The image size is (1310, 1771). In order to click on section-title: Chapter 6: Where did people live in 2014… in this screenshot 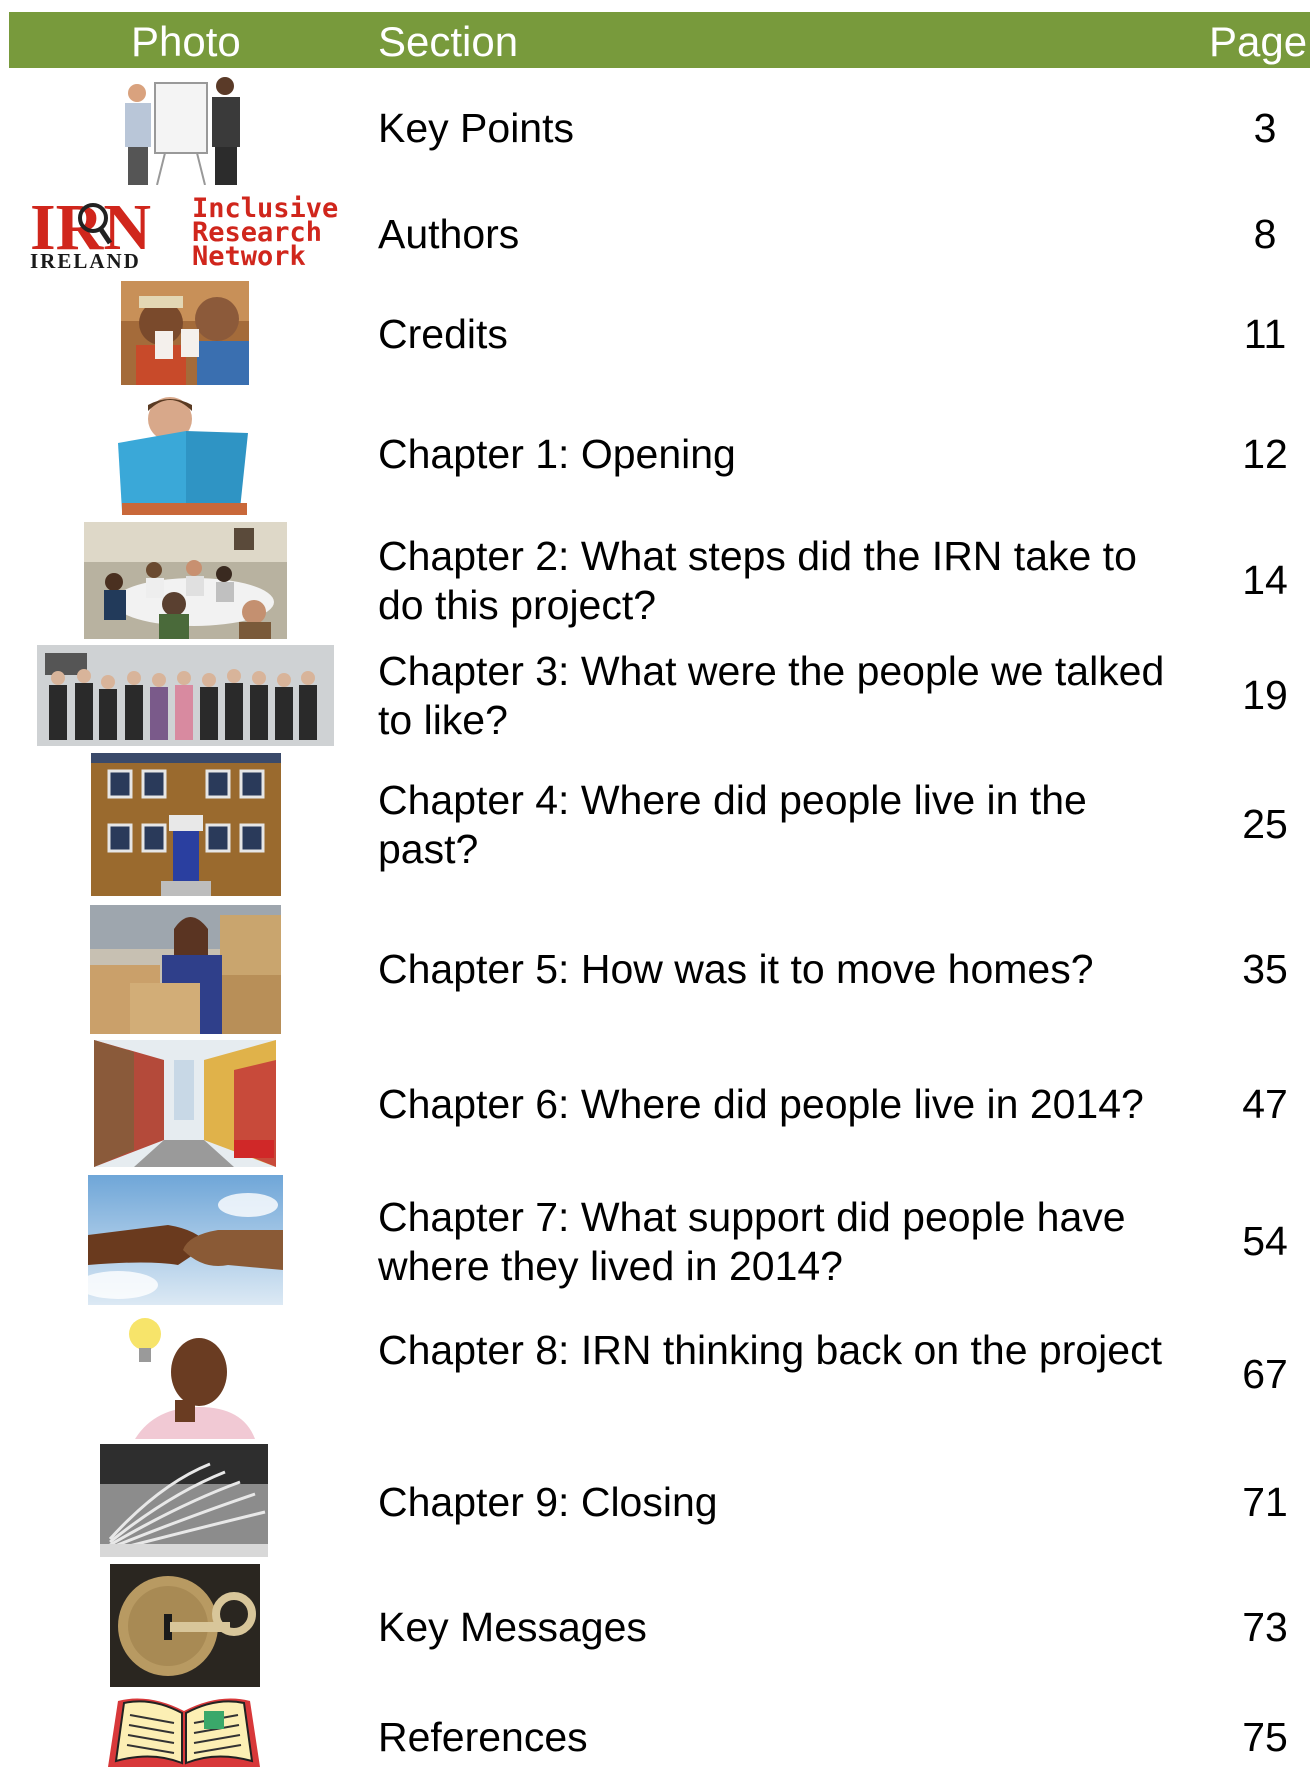, I will do `click(761, 1104)`.